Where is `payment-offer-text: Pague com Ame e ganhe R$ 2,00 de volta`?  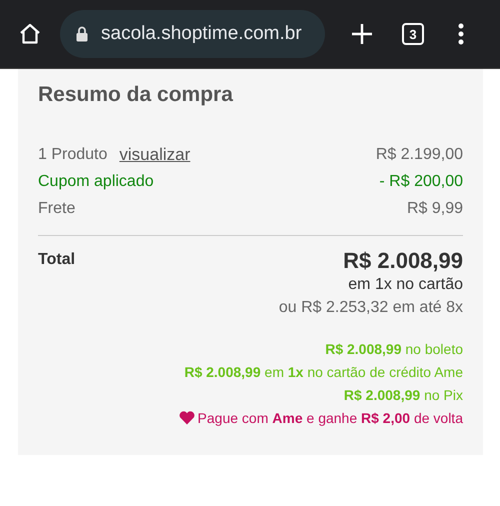
payment-offer-text: Pague com Ame e ganhe R$ 2,00 de volta is located at coordinates (330, 418).